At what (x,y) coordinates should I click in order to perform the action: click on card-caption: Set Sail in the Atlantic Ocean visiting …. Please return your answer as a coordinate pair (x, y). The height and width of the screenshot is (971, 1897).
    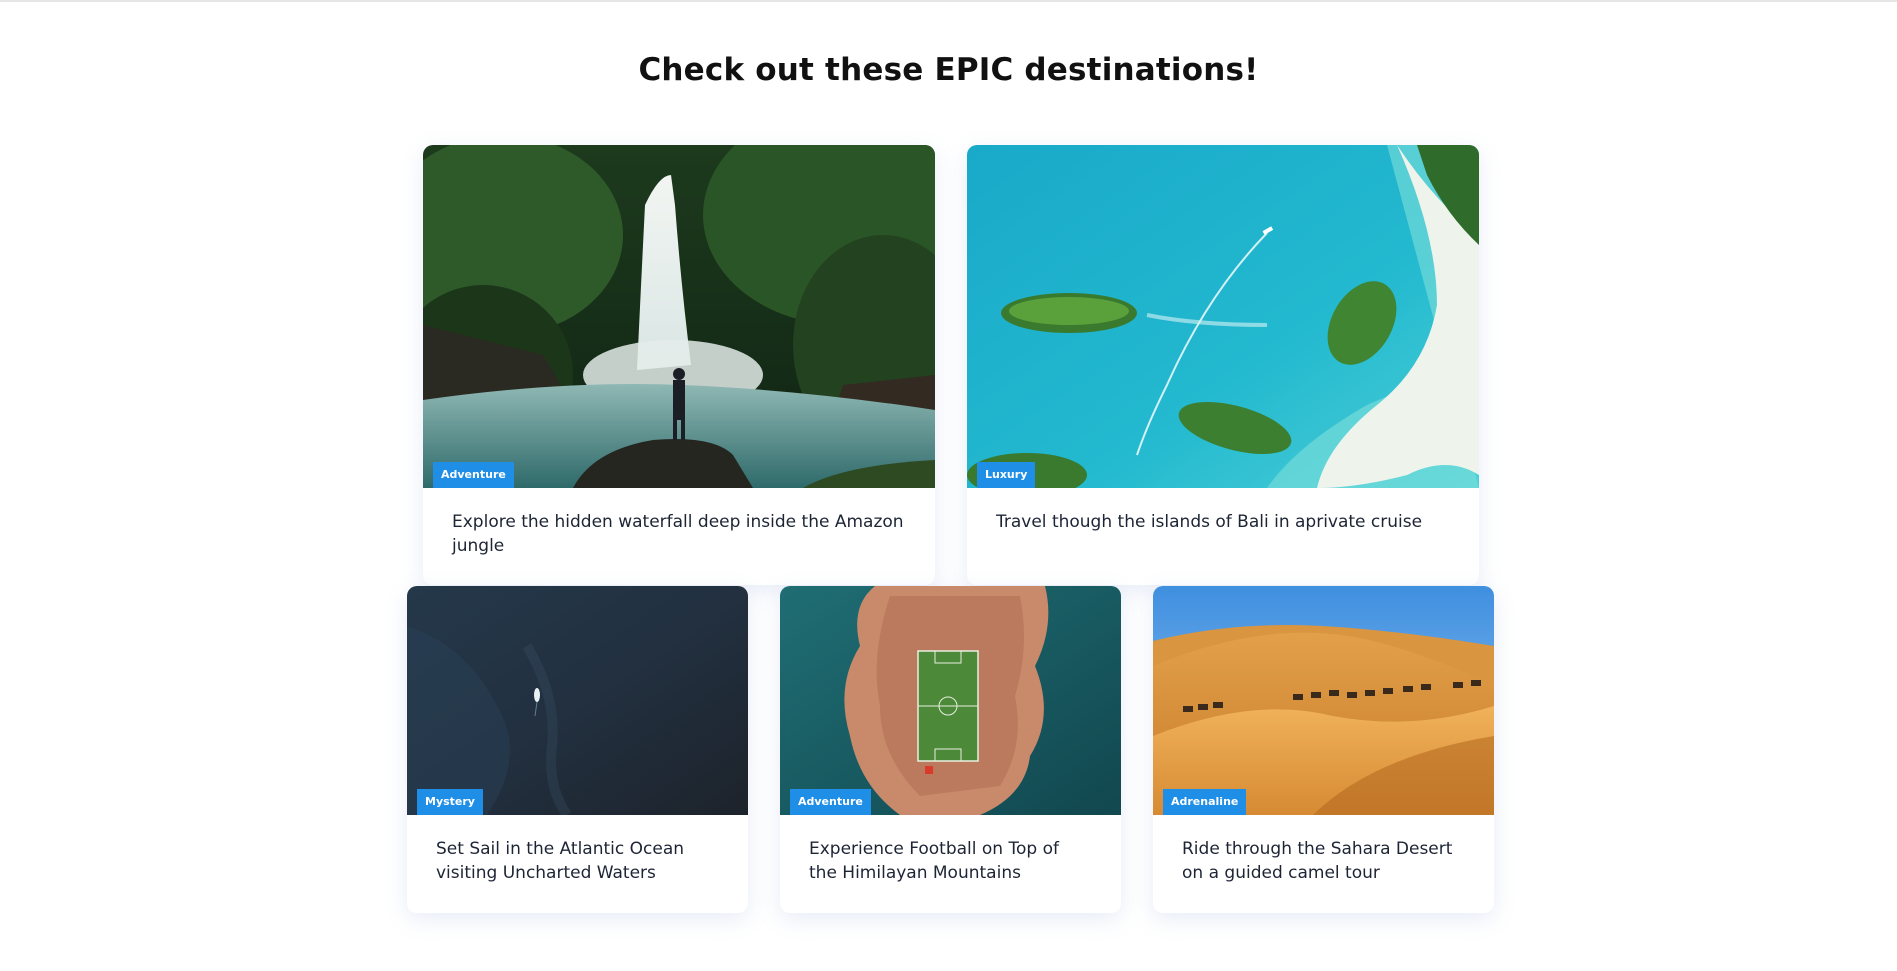
    Looking at the image, I should click on (577, 860).